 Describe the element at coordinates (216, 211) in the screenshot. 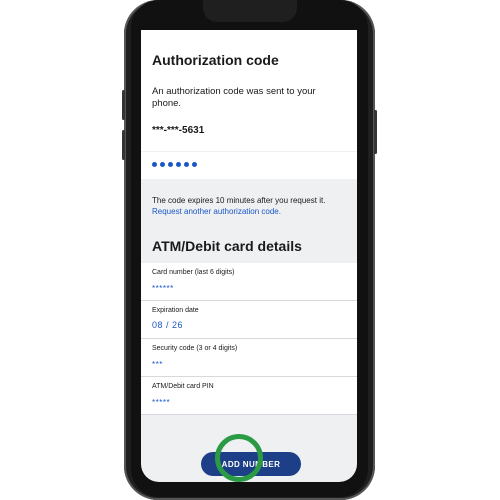

I see `request-code-link: Request another authorization code.` at that location.